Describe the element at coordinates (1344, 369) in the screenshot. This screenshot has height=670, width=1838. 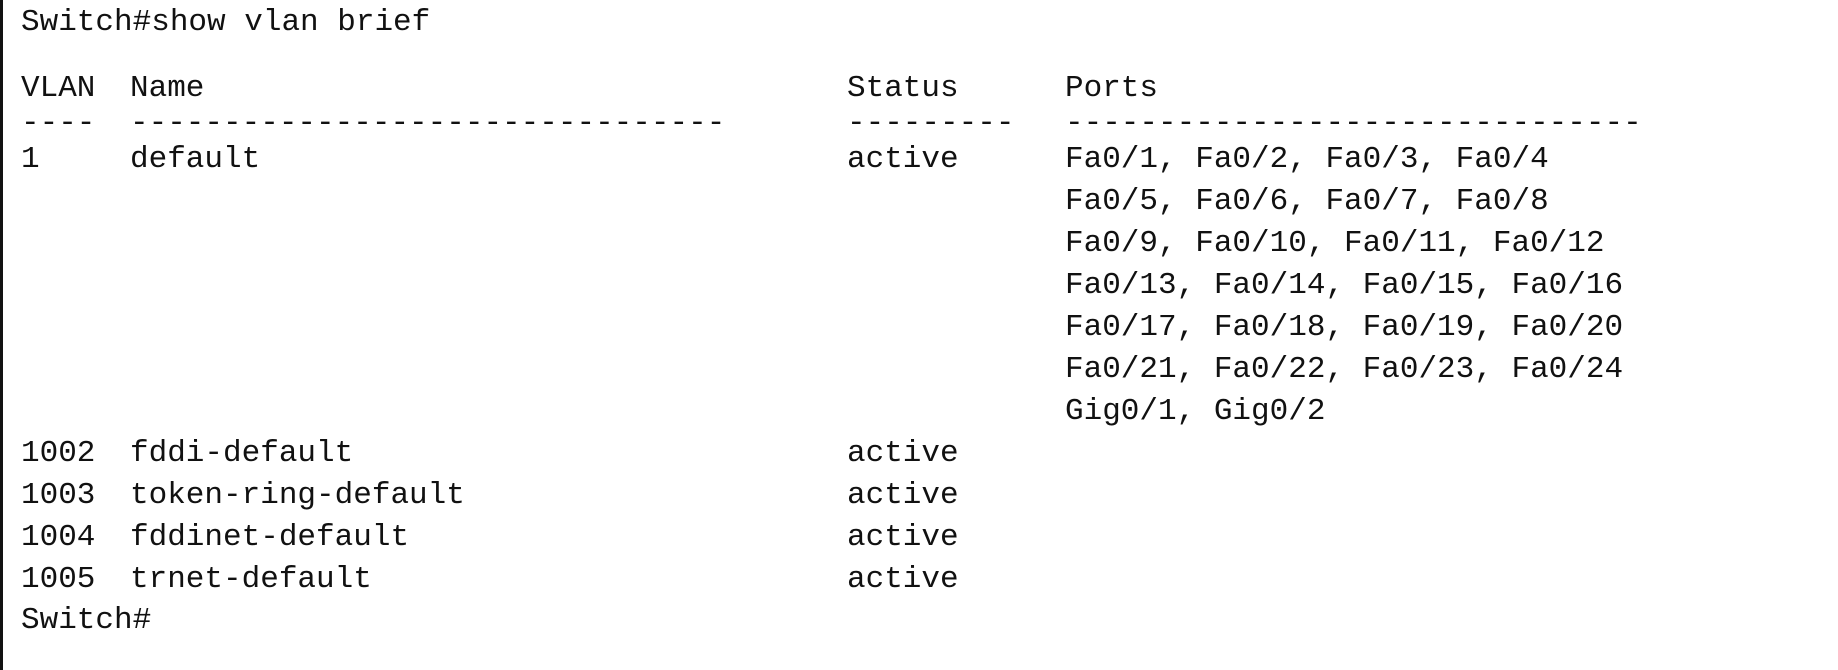
I see `vlan-ports-line-6: Fa0/21, Fa0/22, Fa0/23, Fa0/24` at that location.